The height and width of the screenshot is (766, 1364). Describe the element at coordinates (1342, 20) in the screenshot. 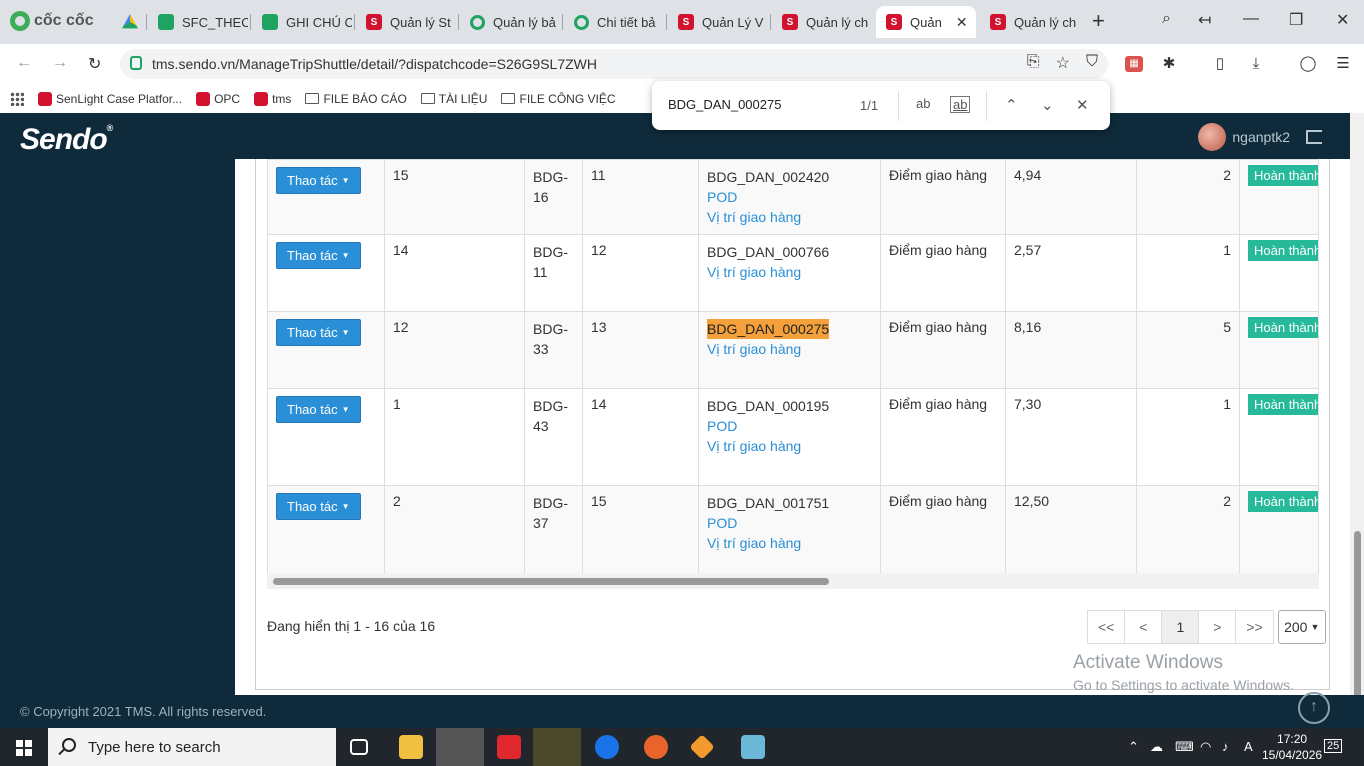

I see `close-window-icon: ✕` at that location.